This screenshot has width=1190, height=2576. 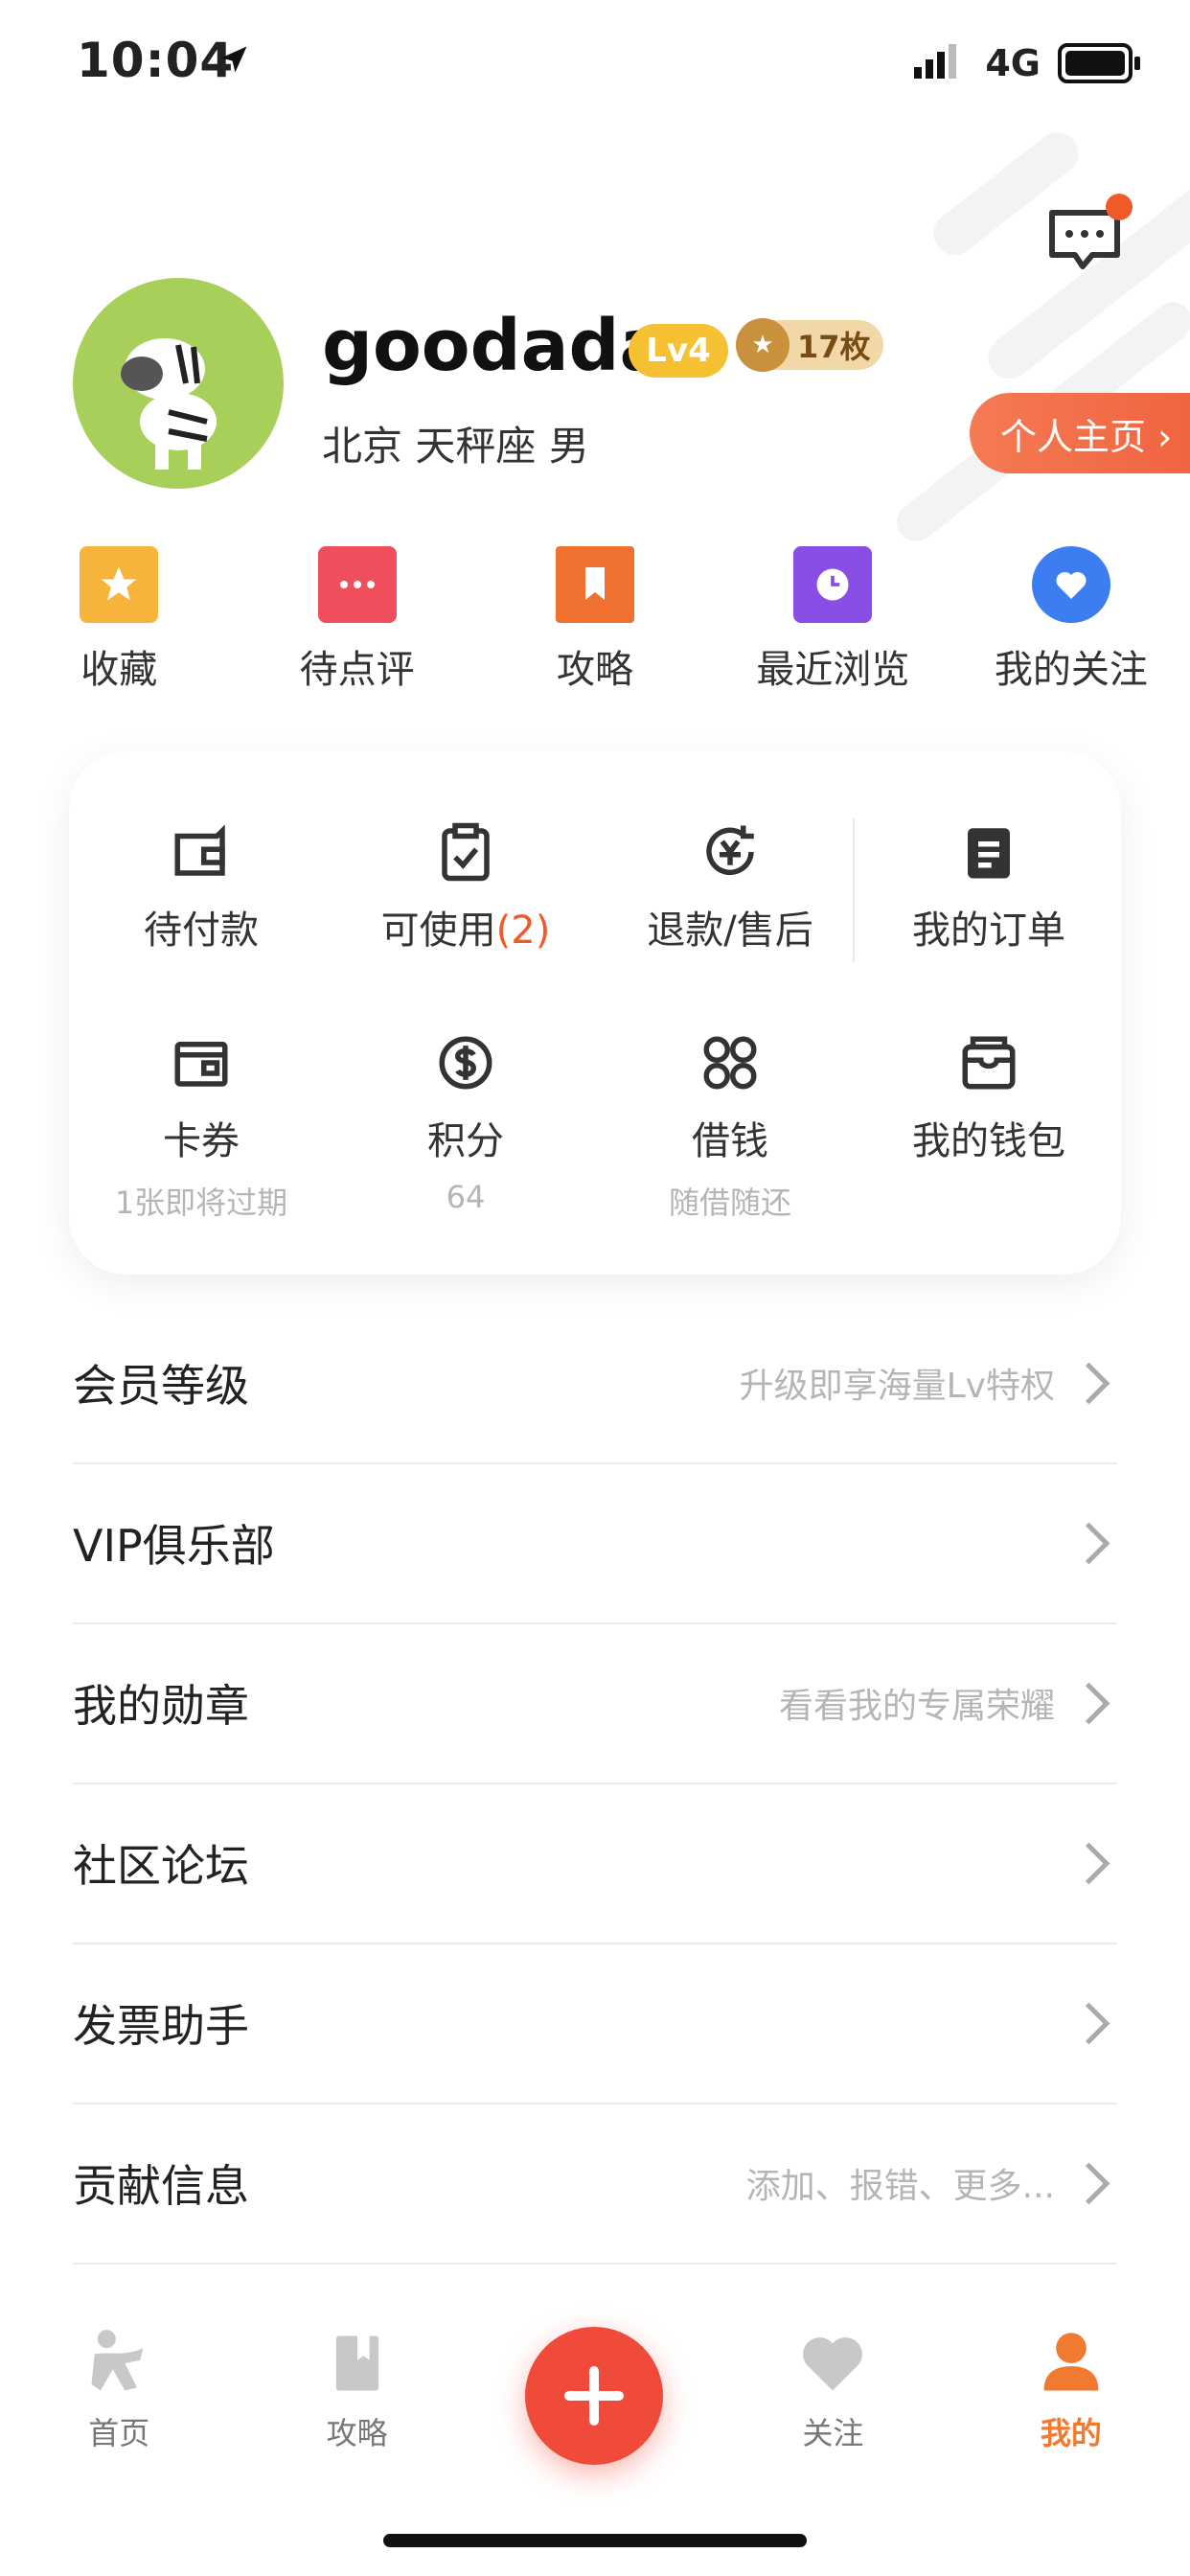 What do you see at coordinates (357, 627) in the screenshot?
I see `shortcut-pending-review: 待点评` at bounding box center [357, 627].